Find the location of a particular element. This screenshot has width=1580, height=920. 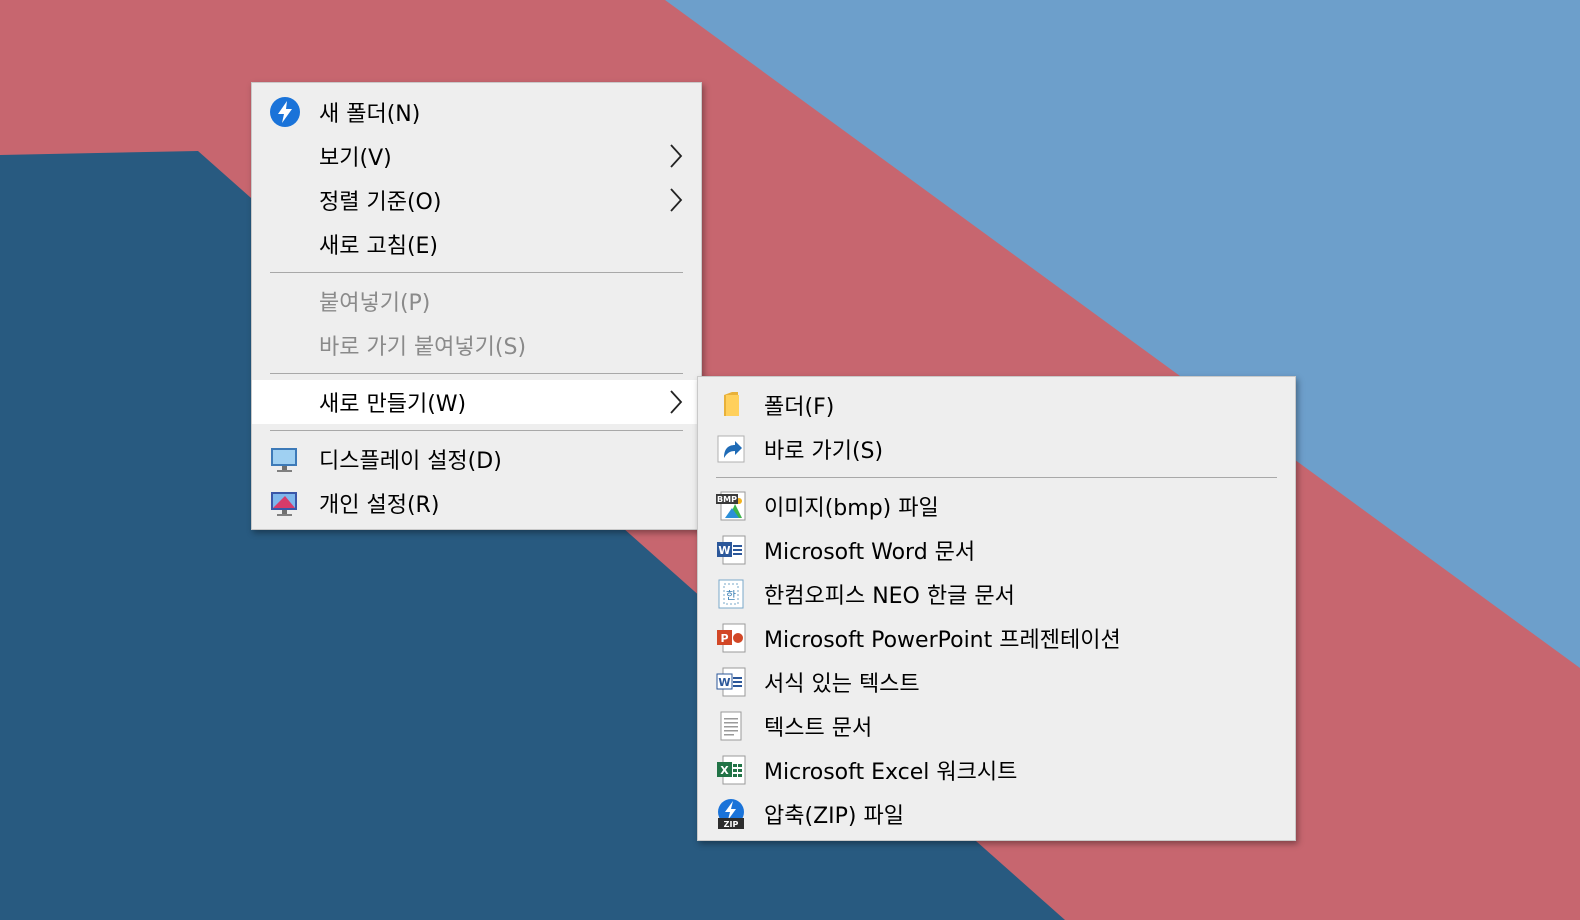

submenu-item-folder: 폴더(F) is located at coordinates (996, 405).